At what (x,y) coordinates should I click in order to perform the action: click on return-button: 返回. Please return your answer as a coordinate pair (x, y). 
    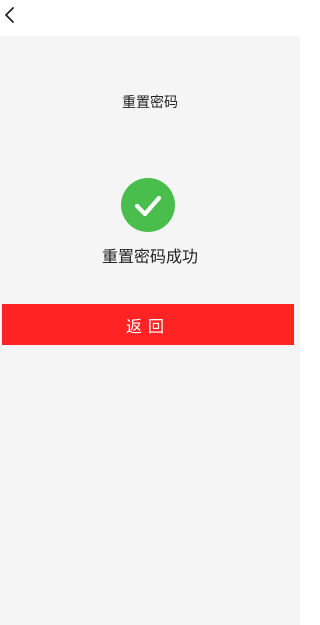
    Looking at the image, I should click on (148, 324).